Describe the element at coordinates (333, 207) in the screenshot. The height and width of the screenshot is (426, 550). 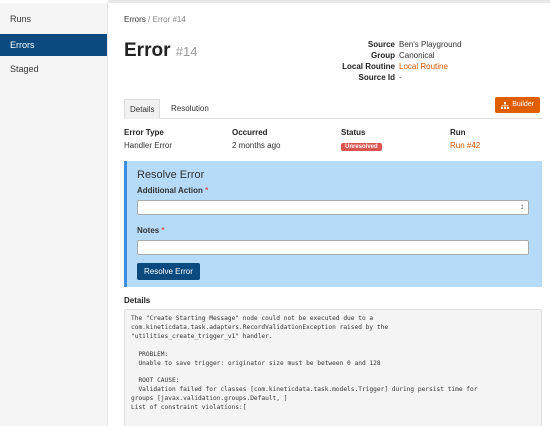
I see `additional-action-select: ↕` at that location.